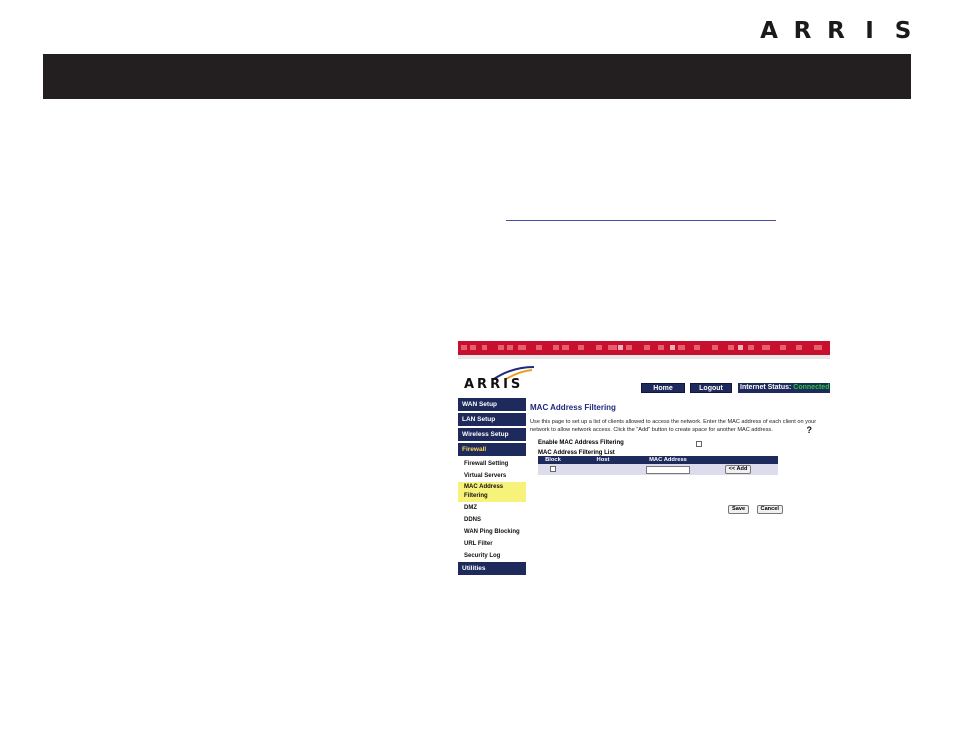  I want to click on sidebar-subitem-url-filter: URL Filter, so click(492, 544).